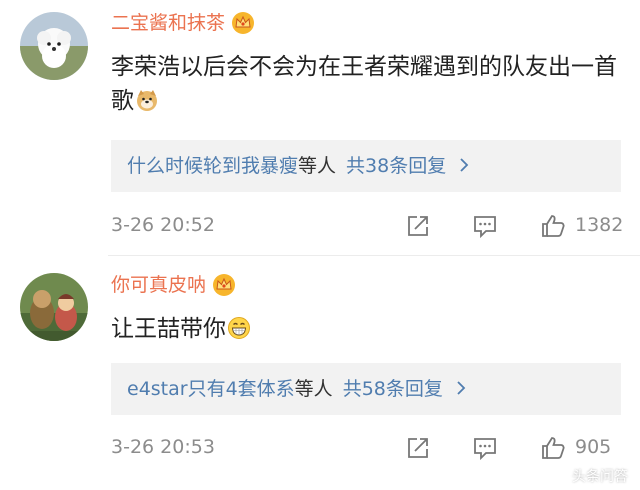 This screenshot has width=640, height=490. What do you see at coordinates (147, 100) in the screenshot?
I see `doge-emoji-icon` at bounding box center [147, 100].